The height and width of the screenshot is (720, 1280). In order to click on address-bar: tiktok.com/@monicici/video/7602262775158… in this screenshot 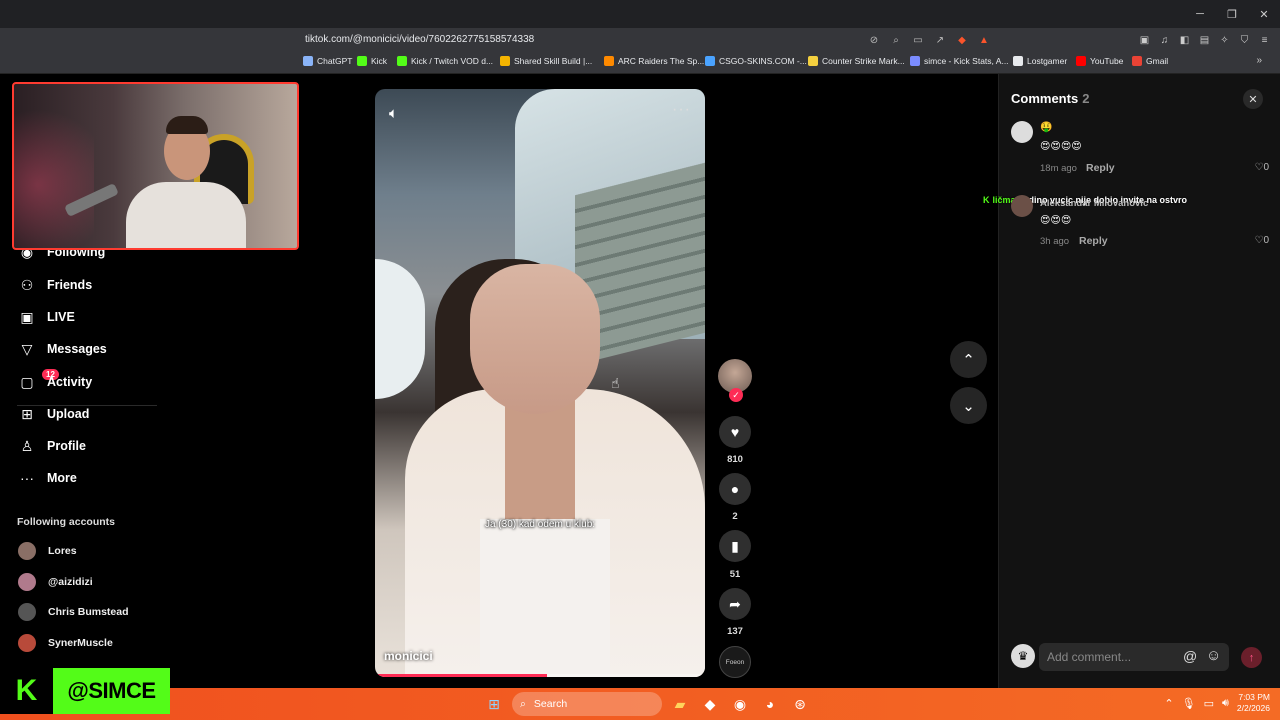, I will do `click(640, 40)`.